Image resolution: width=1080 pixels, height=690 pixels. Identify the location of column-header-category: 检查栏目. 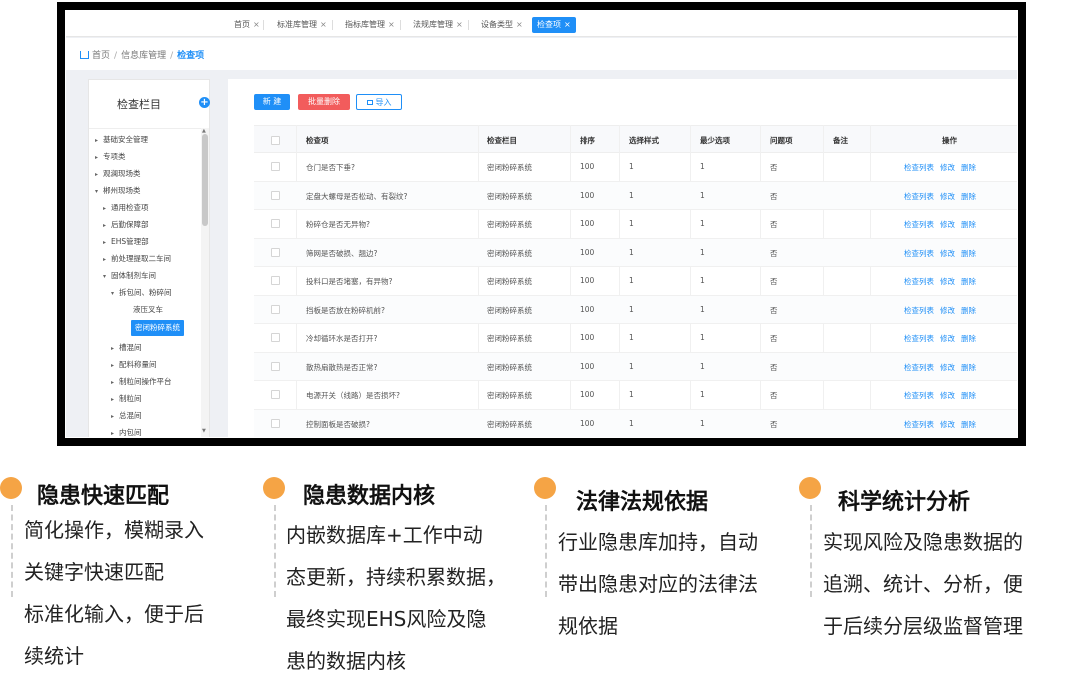
(502, 140).